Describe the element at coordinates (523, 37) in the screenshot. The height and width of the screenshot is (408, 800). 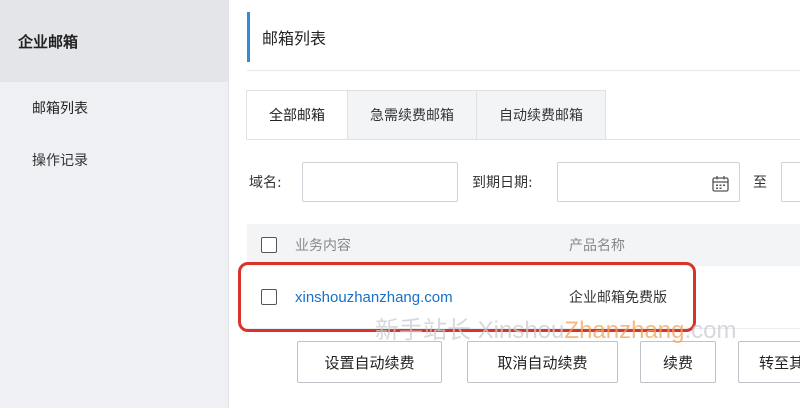
I see `page-title: 邮箱列表` at that location.